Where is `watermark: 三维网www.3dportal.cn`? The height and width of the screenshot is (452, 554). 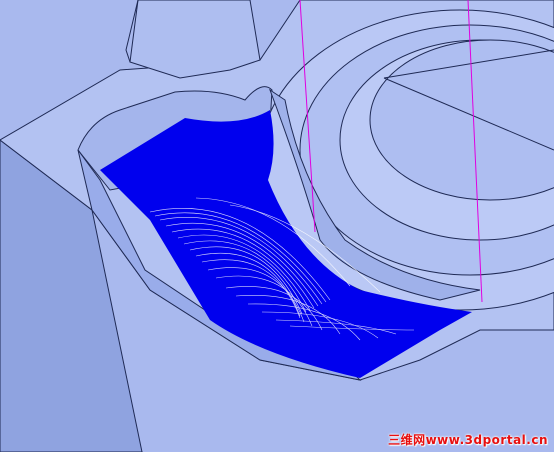
watermark: 三维网www.3dportal.cn is located at coordinates (468, 440).